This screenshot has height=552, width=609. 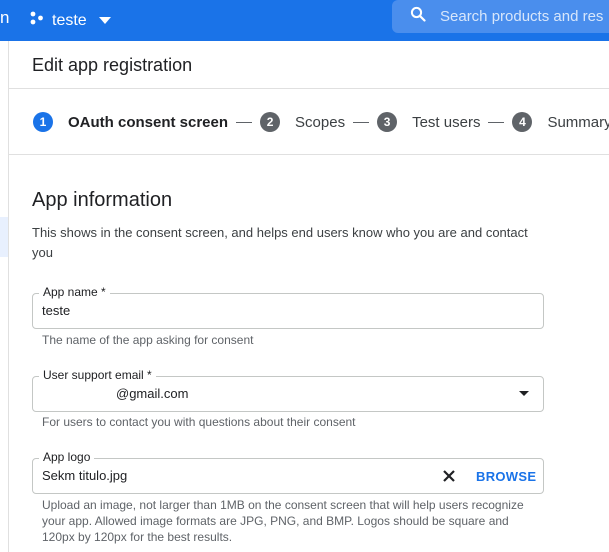 I want to click on step-label: Summary, so click(x=578, y=122).